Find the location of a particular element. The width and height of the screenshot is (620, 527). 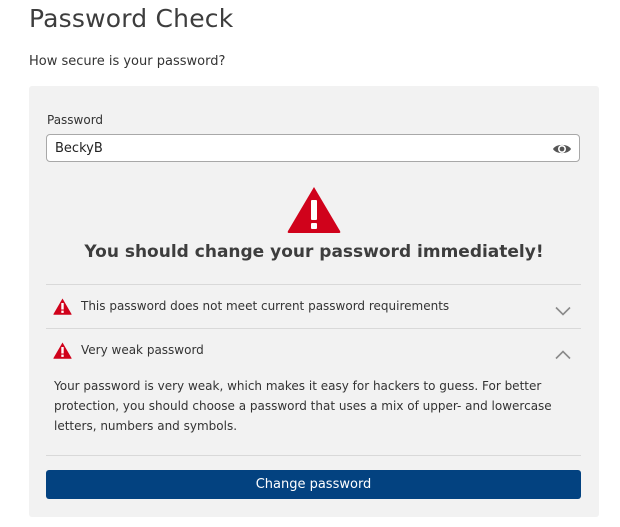

accordion-item-weak-password: Very weak password is located at coordinates (313, 351).